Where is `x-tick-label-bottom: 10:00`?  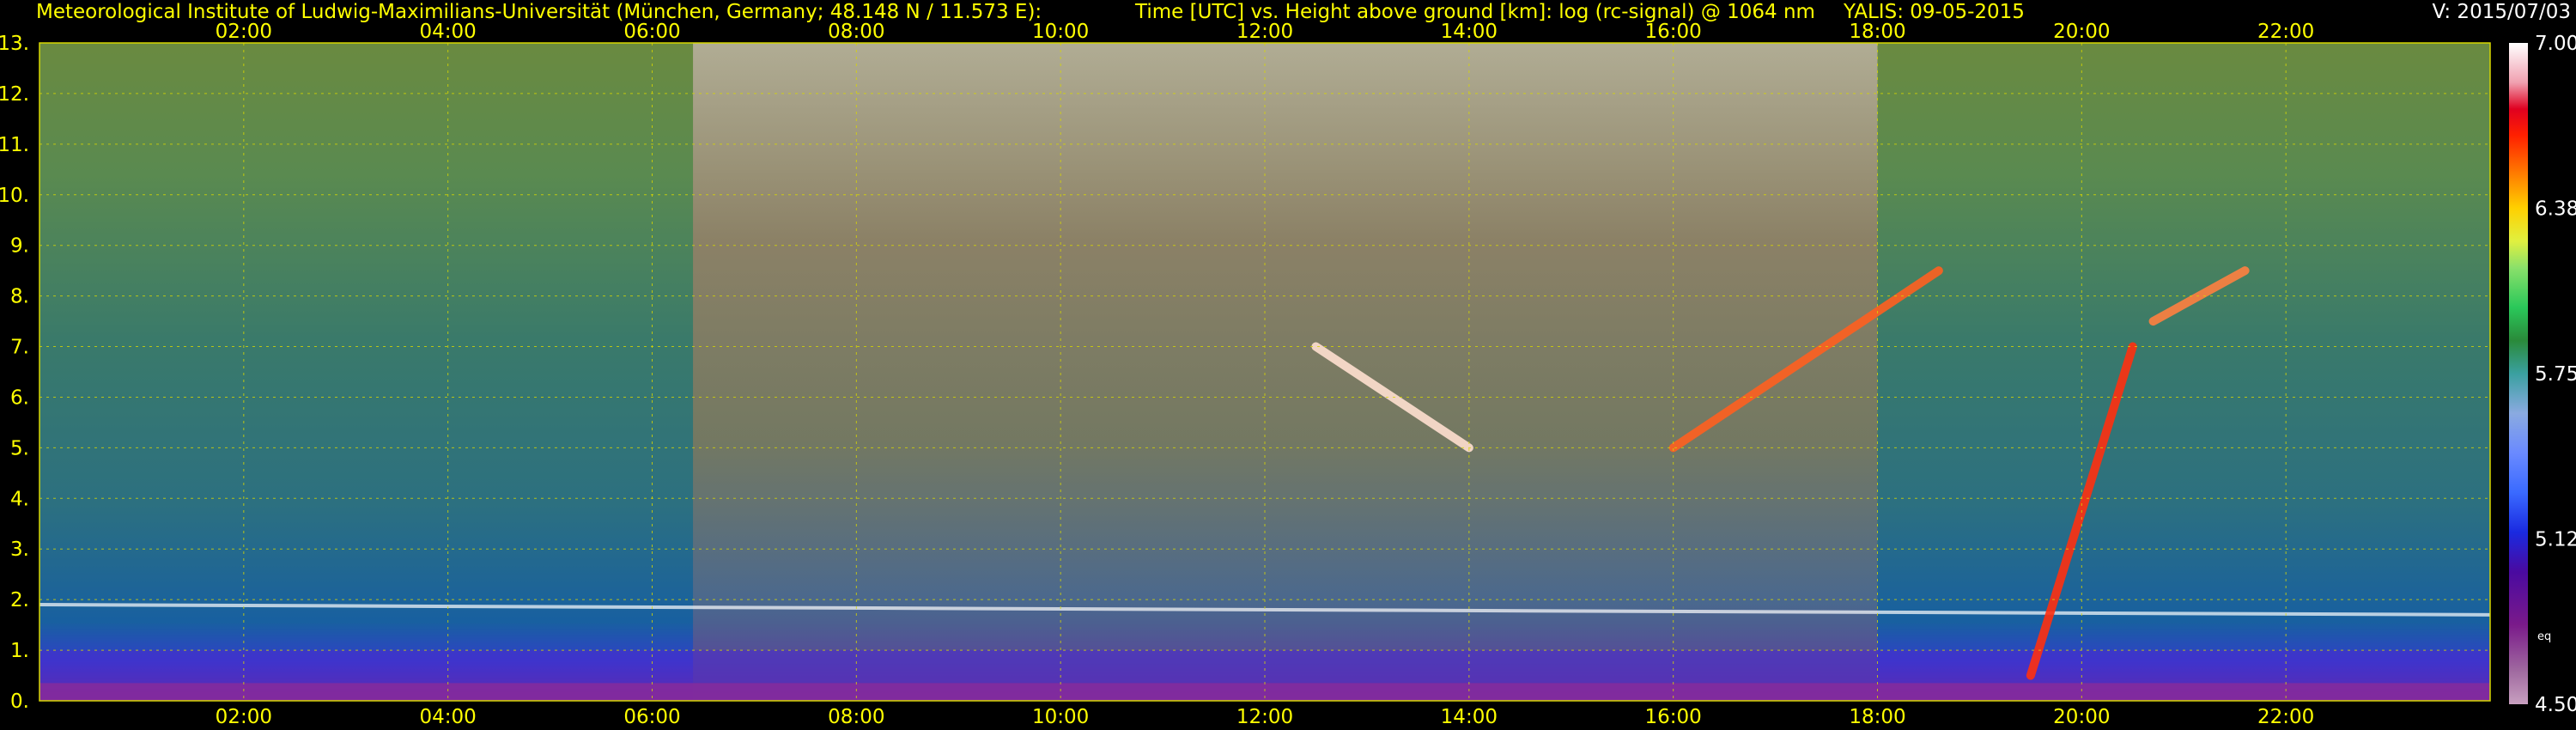
x-tick-label-bottom: 10:00 is located at coordinates (1060, 717).